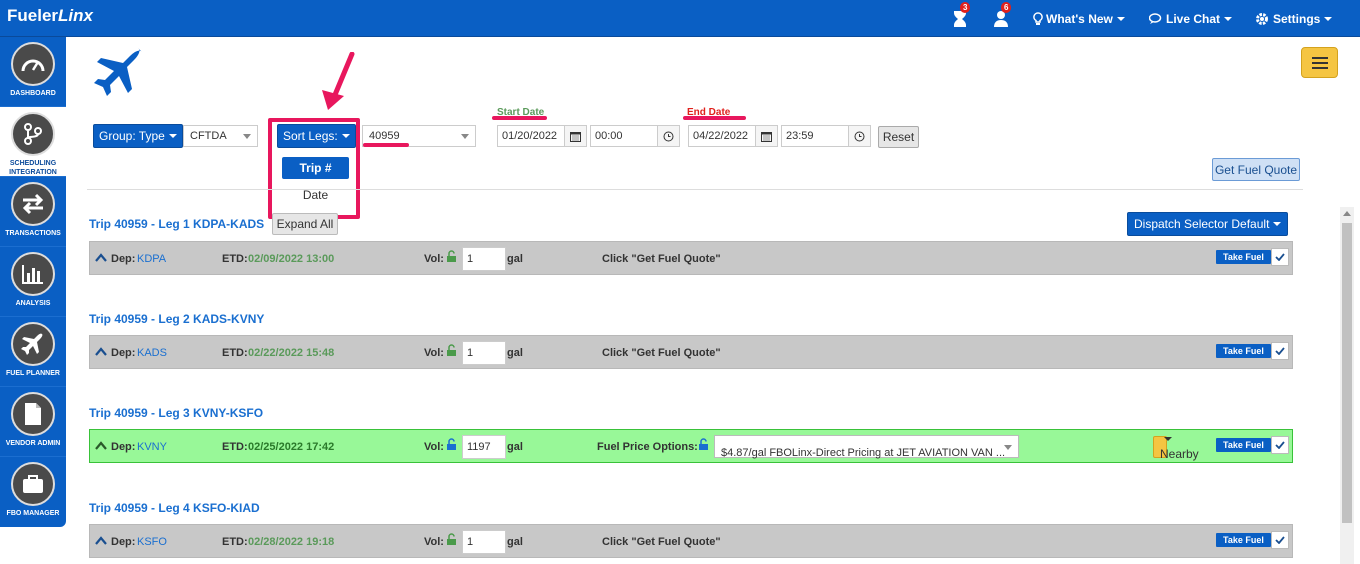  What do you see at coordinates (714, 118) in the screenshot?
I see `end-date-underline` at bounding box center [714, 118].